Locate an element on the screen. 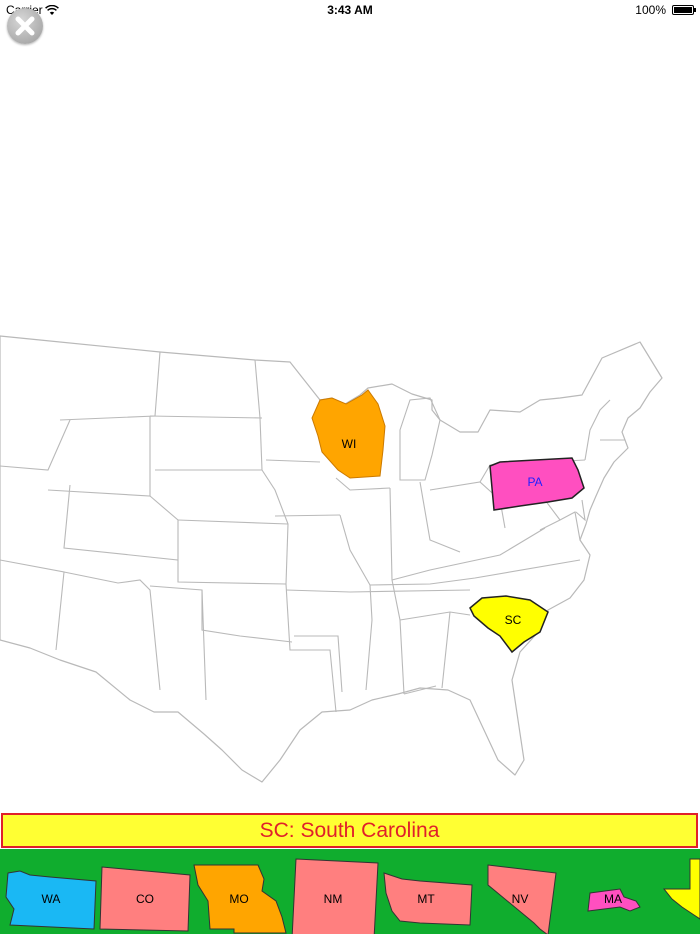 This screenshot has width=700, height=934. piece-nv: NV is located at coordinates (522, 899).